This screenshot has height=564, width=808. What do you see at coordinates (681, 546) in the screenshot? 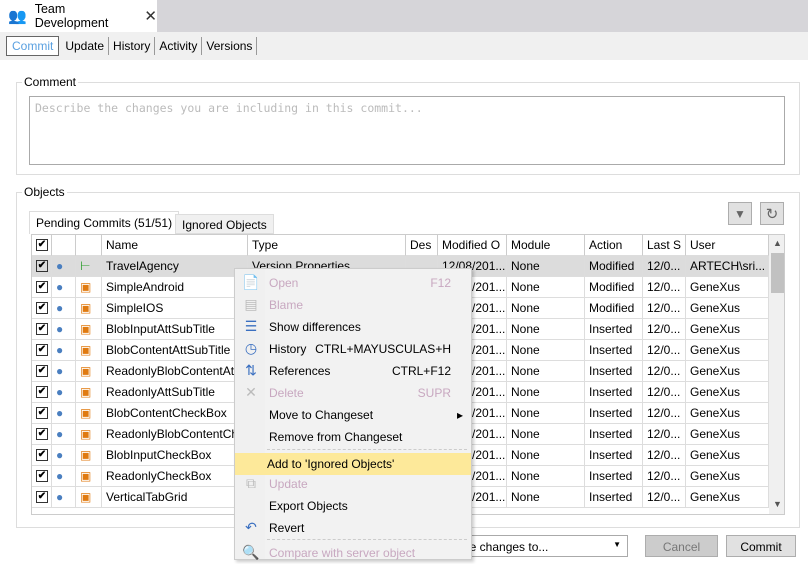
I see `cancel-button: Cancel` at bounding box center [681, 546].